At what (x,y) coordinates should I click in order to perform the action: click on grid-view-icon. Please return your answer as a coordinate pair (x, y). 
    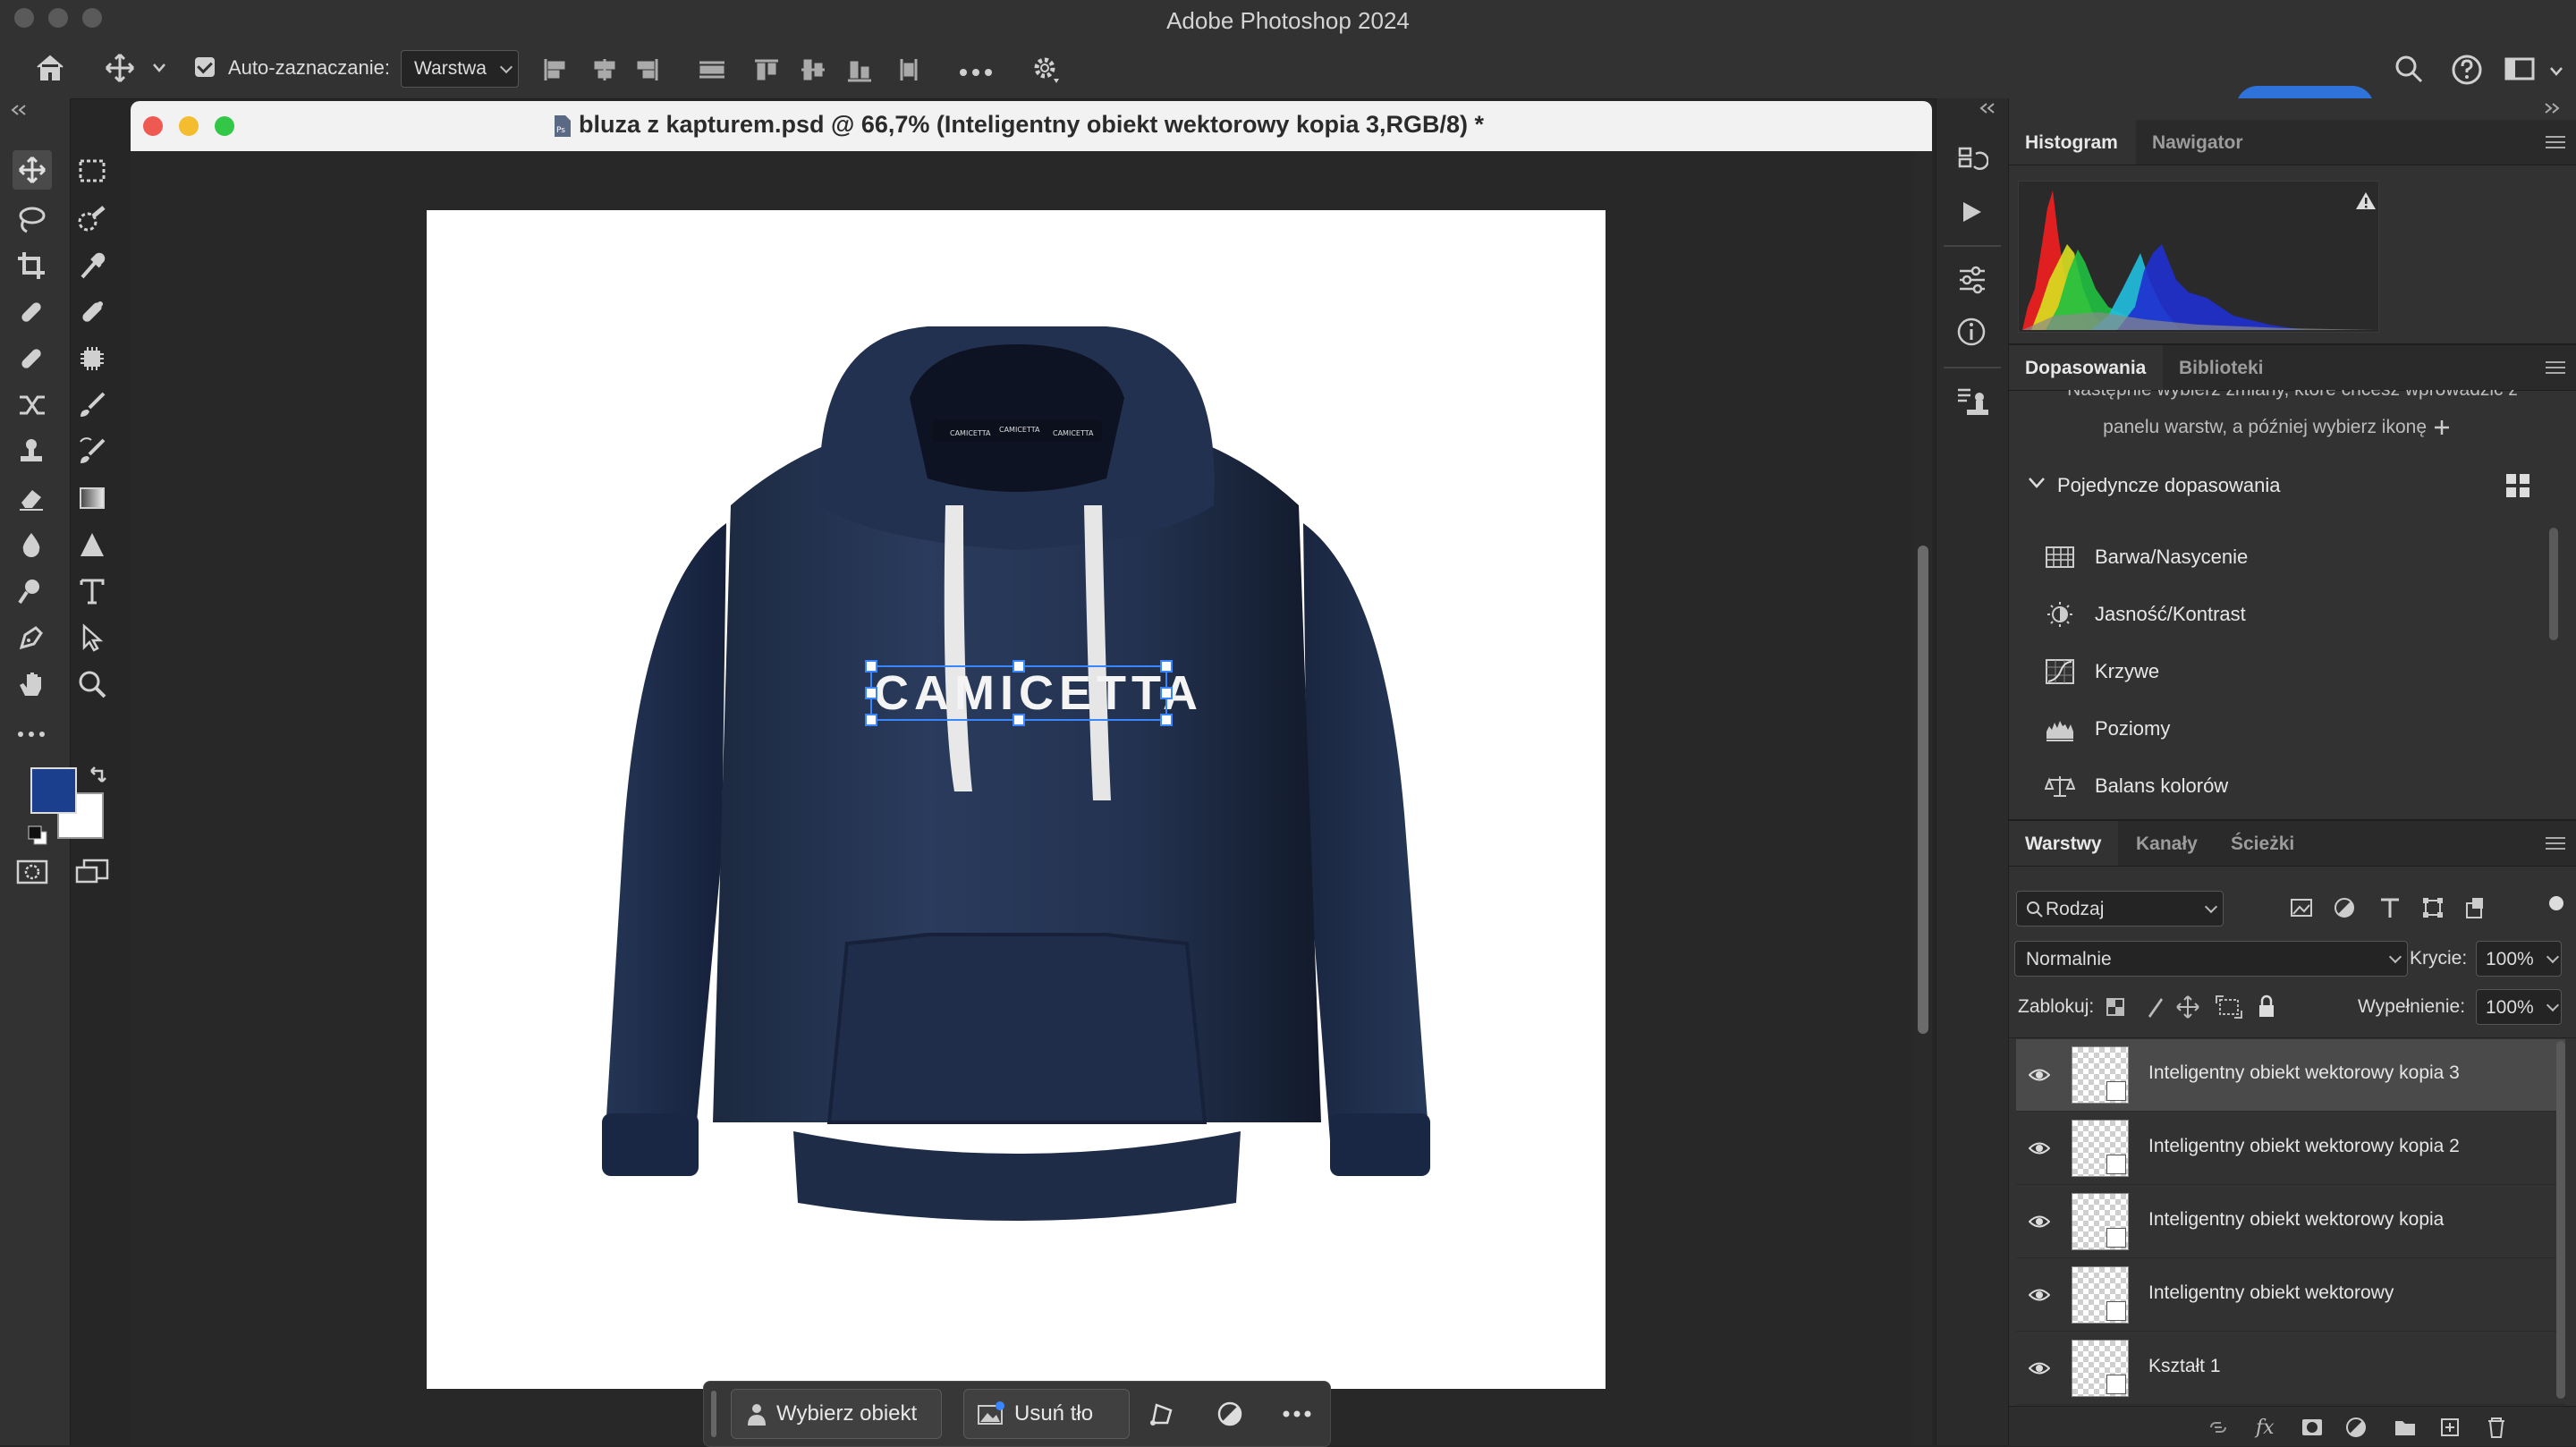
    Looking at the image, I should click on (2517, 485).